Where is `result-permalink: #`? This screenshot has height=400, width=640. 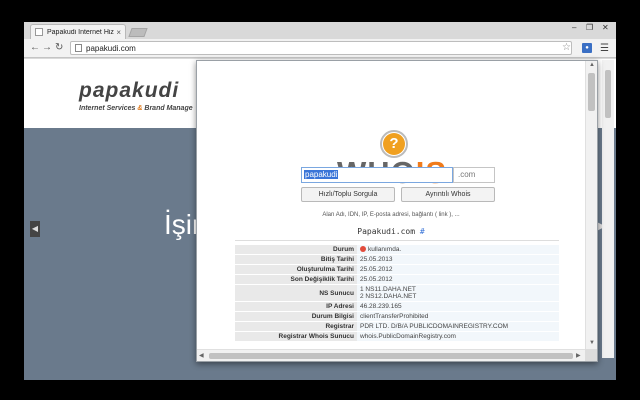
result-permalink: # is located at coordinates (422, 231).